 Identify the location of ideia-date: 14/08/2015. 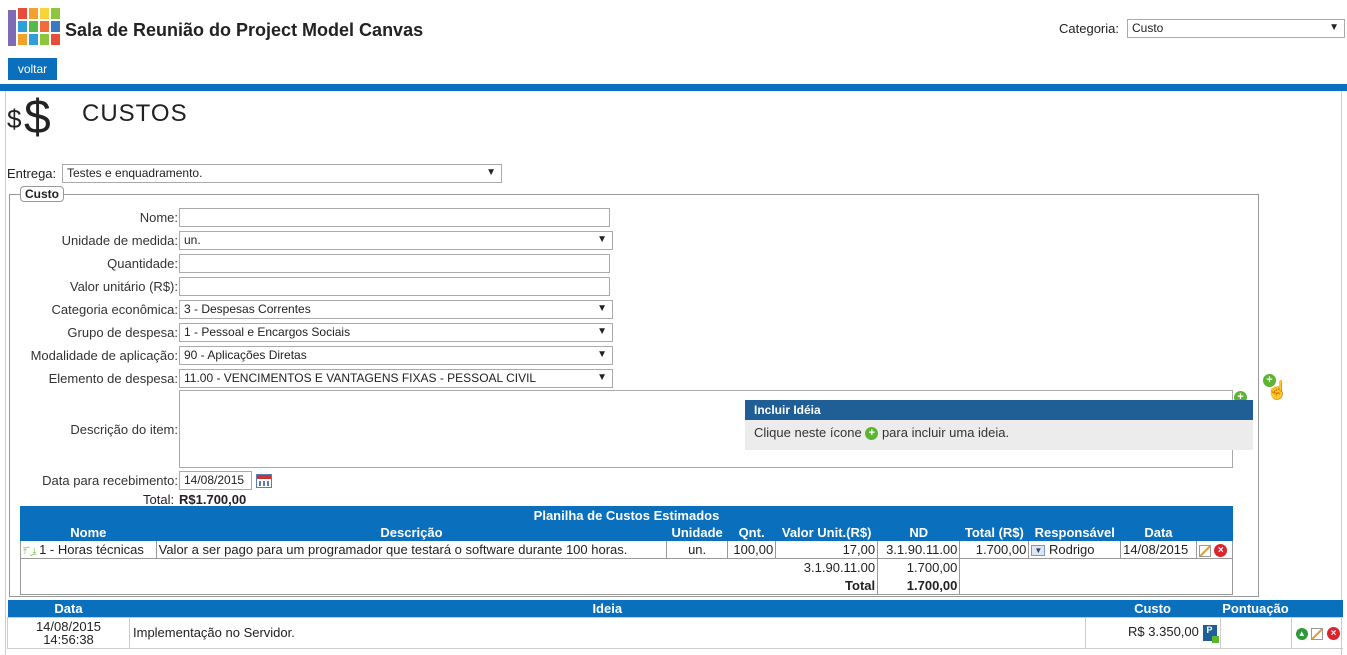
(68, 626).